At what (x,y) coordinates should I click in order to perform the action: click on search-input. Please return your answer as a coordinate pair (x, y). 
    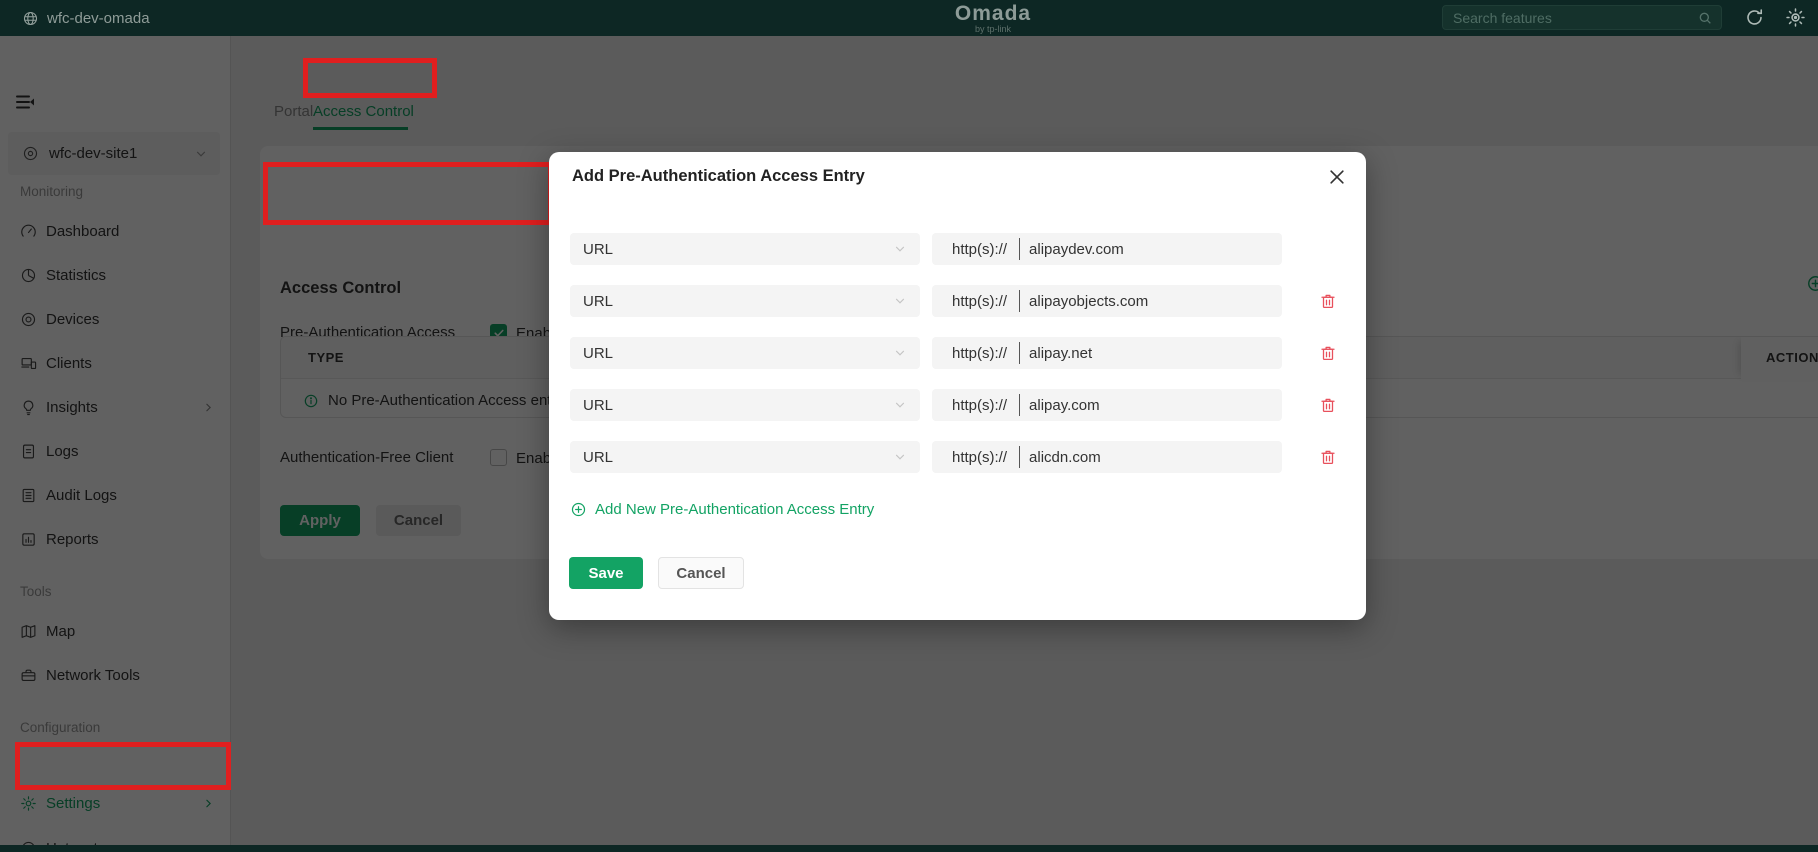
    Looking at the image, I should click on (1570, 17).